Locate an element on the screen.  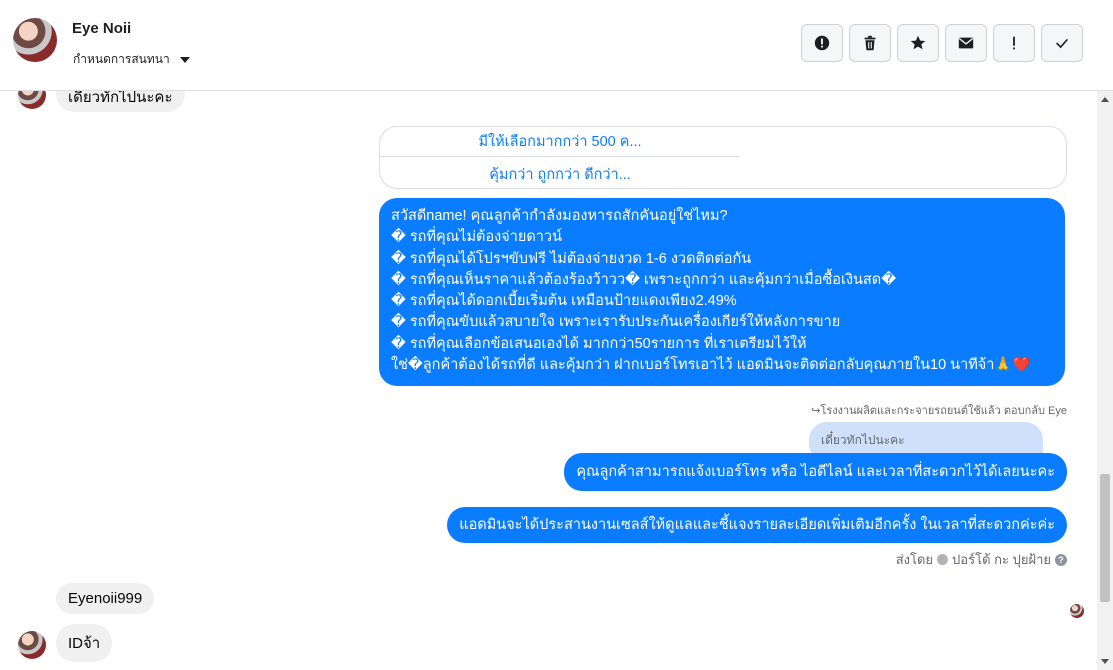
incoming-message: IDจ้า is located at coordinates (84, 643).